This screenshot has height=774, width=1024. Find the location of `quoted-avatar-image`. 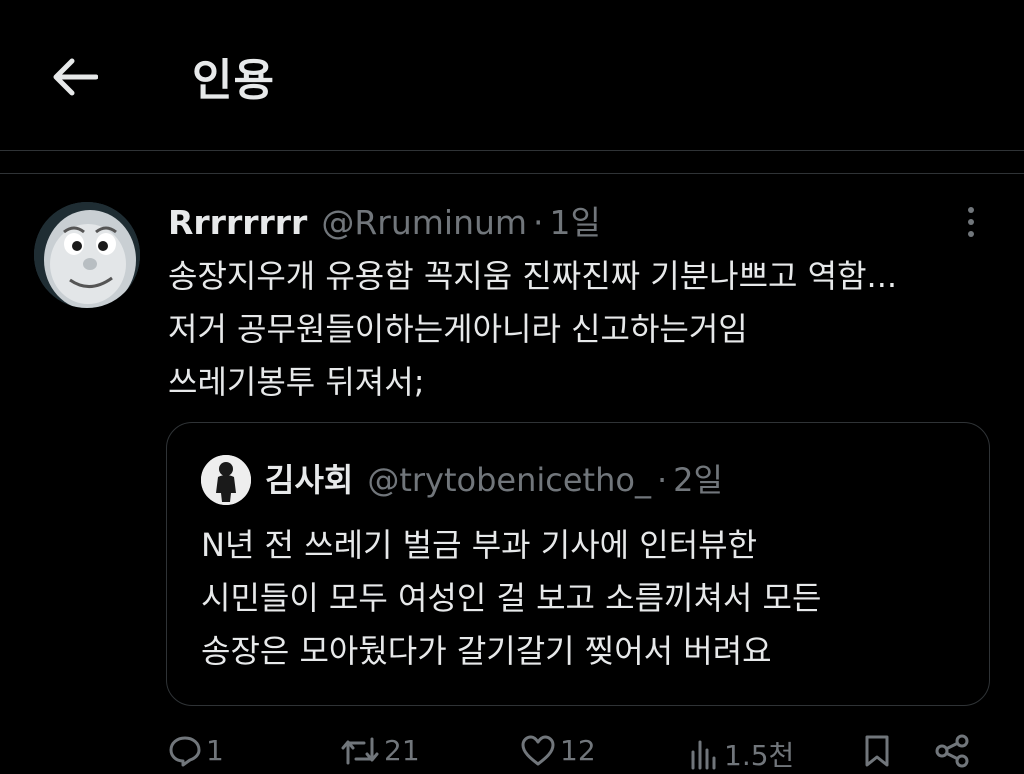

quoted-avatar-image is located at coordinates (226, 480).